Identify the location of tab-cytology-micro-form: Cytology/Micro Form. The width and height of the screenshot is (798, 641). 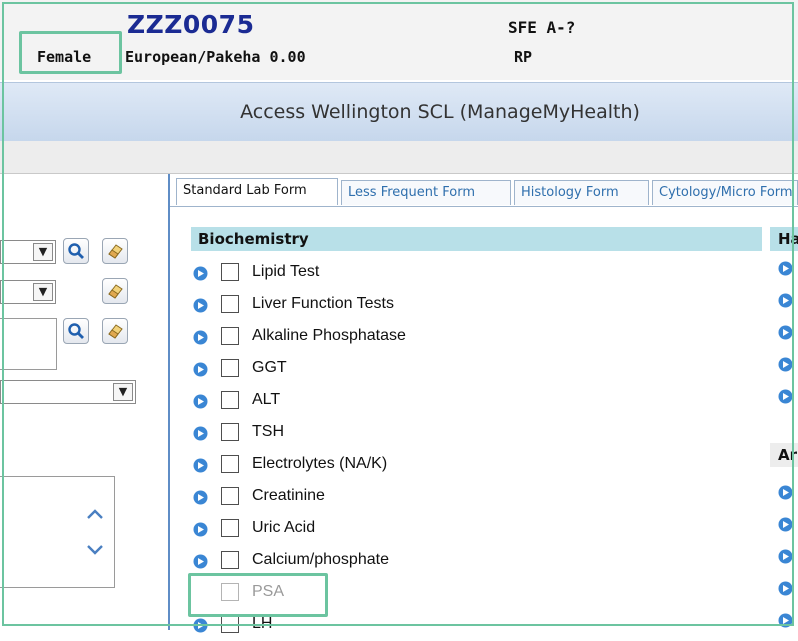
(725, 192).